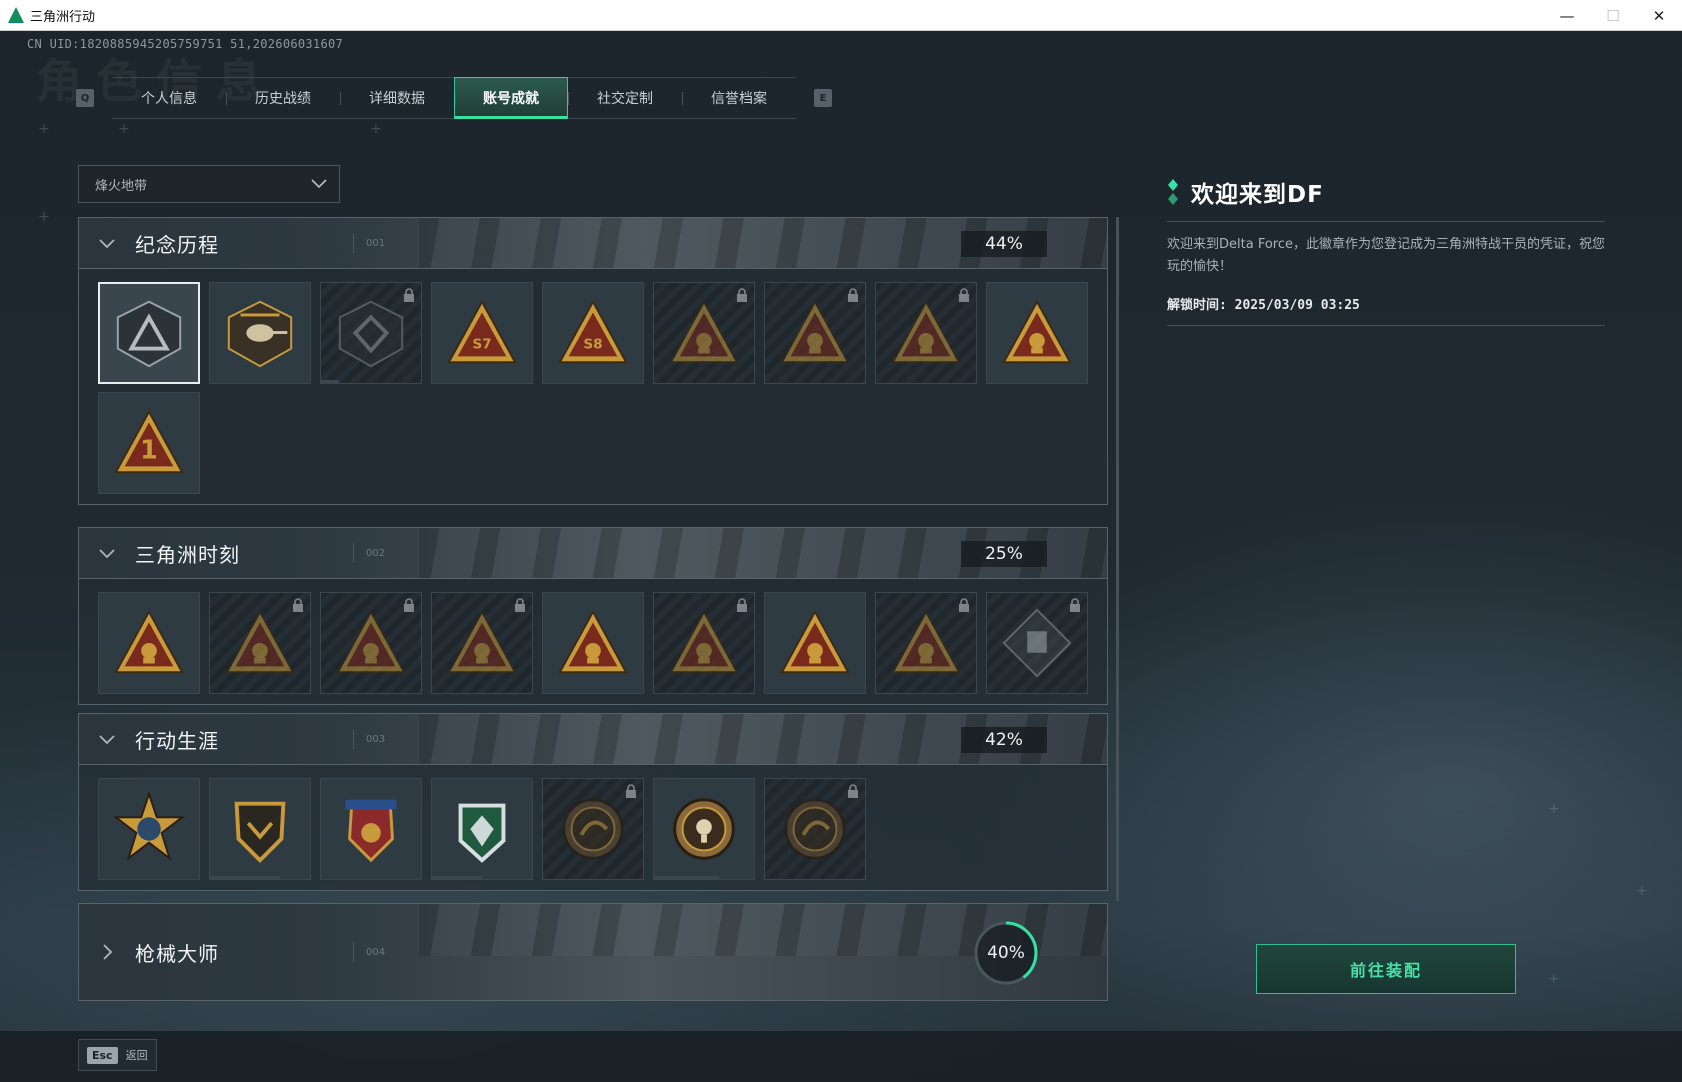  What do you see at coordinates (1004, 244) in the screenshot?
I see `section-progress: 44%` at bounding box center [1004, 244].